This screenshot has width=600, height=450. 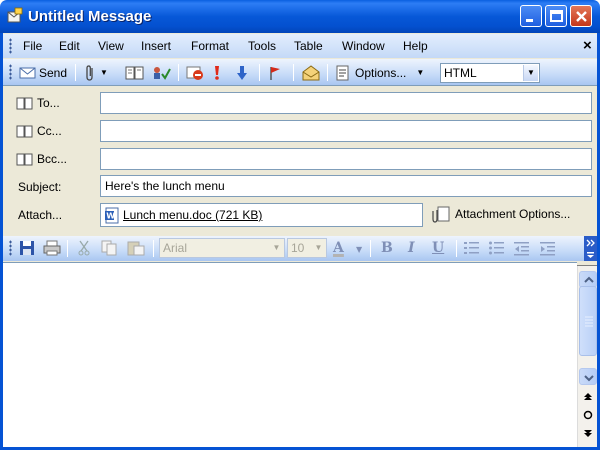 I want to click on paste-icon, so click(x=136, y=248).